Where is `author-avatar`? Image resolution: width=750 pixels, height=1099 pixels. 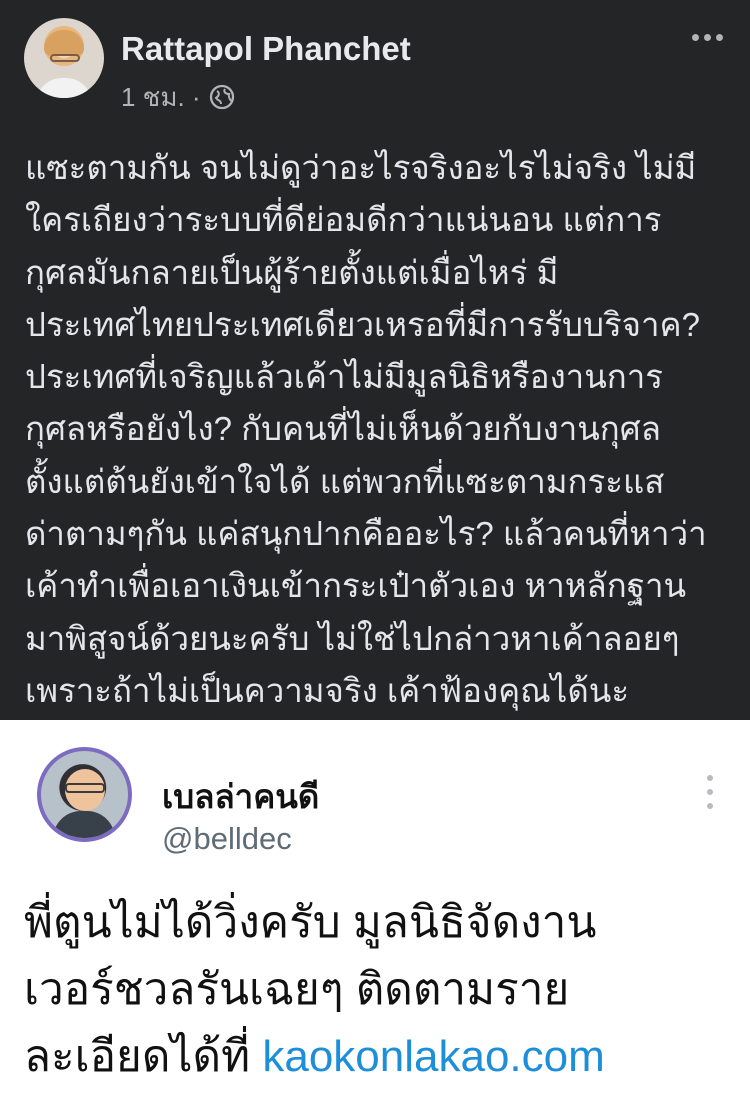 author-avatar is located at coordinates (64, 58).